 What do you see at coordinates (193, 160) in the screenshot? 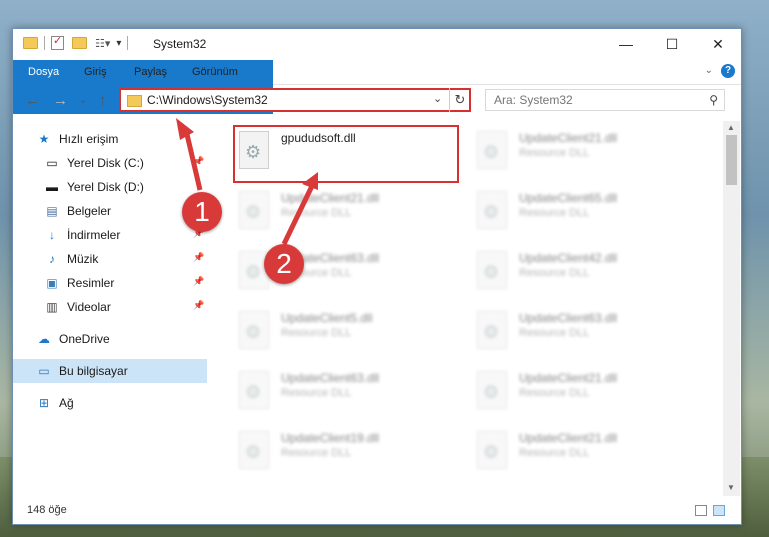
I see `arrow-to-address` at bounding box center [193, 160].